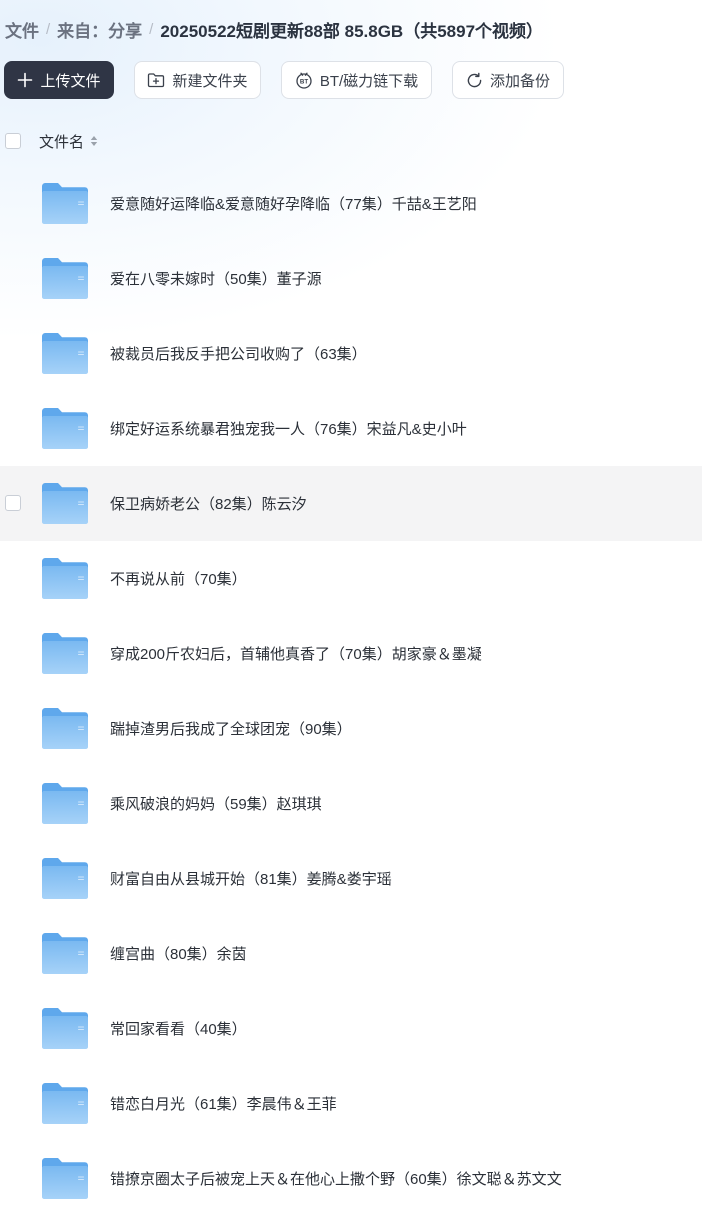 This screenshot has height=1216, width=702. I want to click on file-name: 穿成200斤农妇后，首辅他真香了（70集）胡家豪＆墨凝, so click(296, 653).